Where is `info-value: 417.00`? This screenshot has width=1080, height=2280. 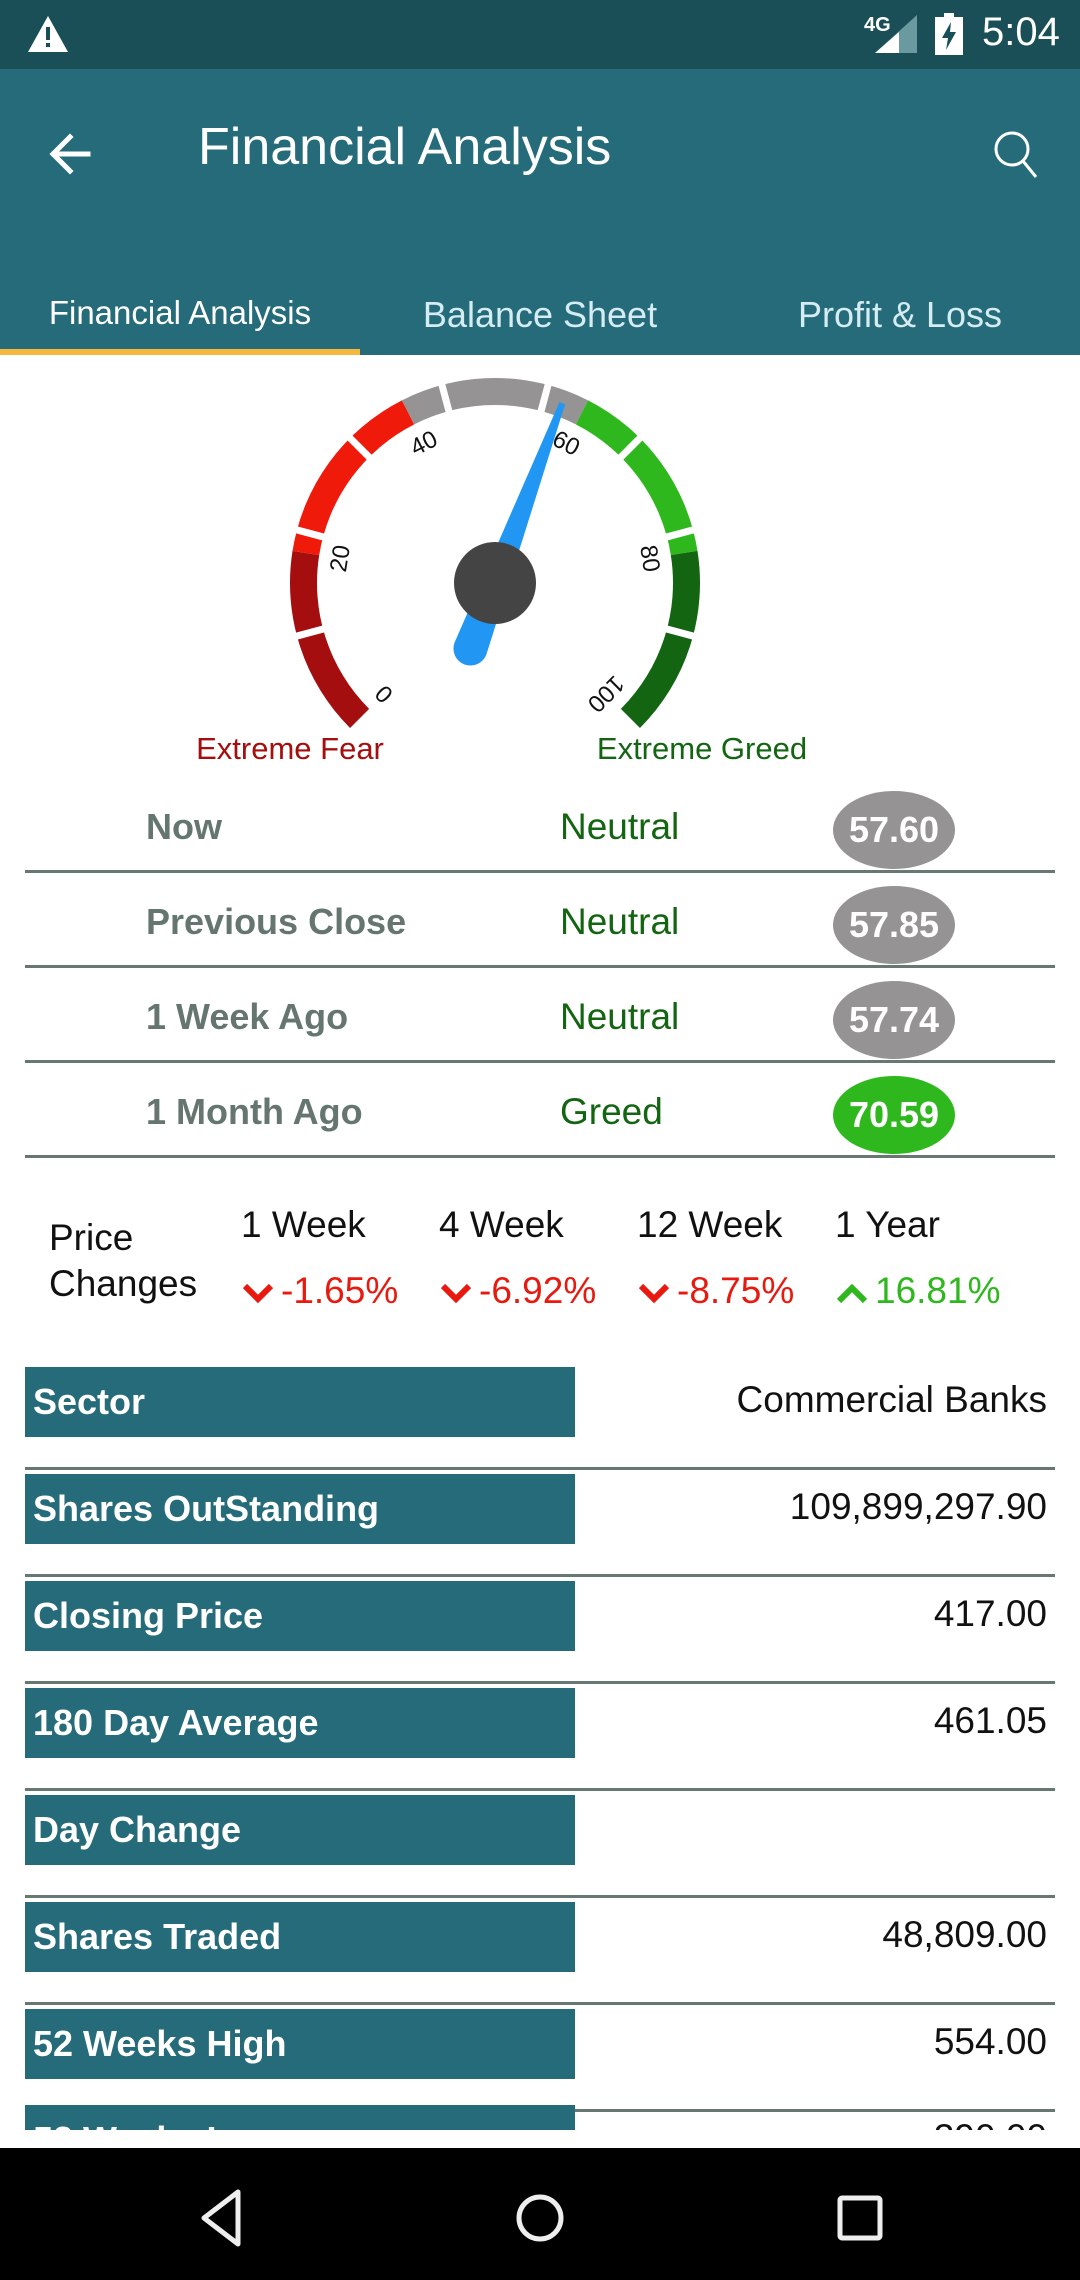 info-value: 417.00 is located at coordinates (990, 1613).